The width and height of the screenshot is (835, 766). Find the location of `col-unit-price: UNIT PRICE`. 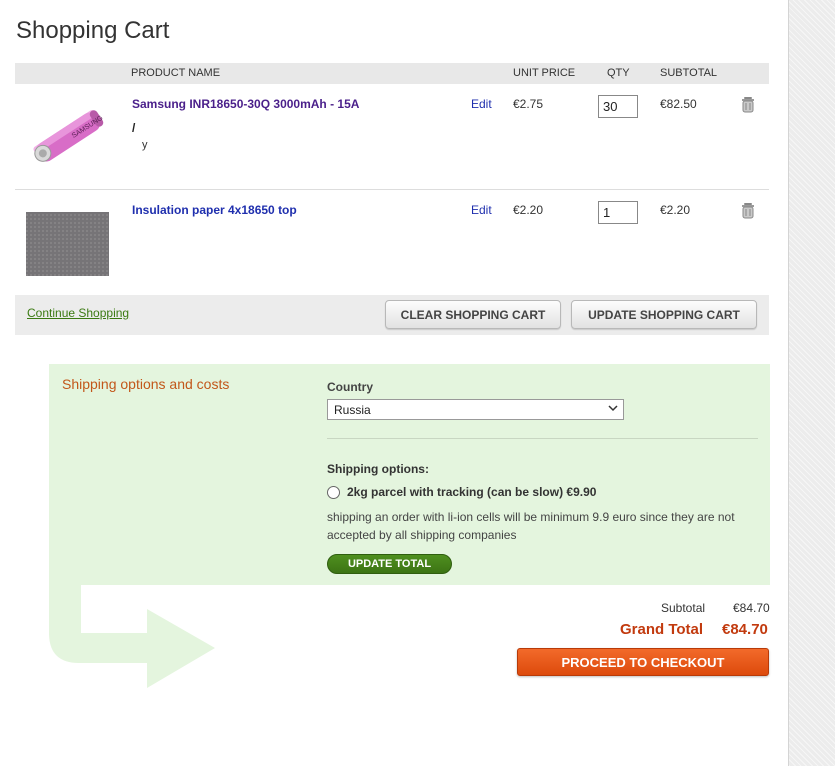

col-unit-price: UNIT PRICE is located at coordinates (544, 73).